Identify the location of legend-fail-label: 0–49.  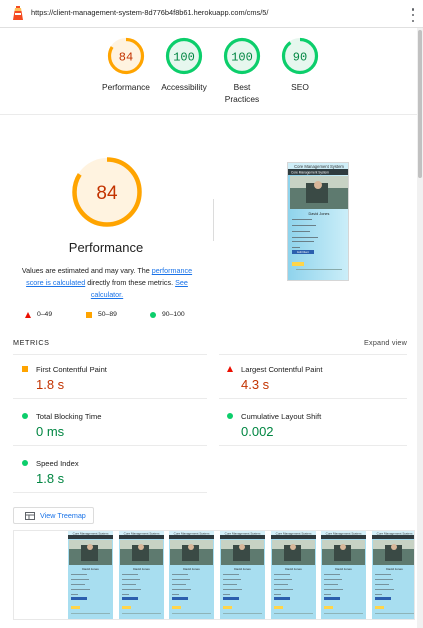
(45, 314).